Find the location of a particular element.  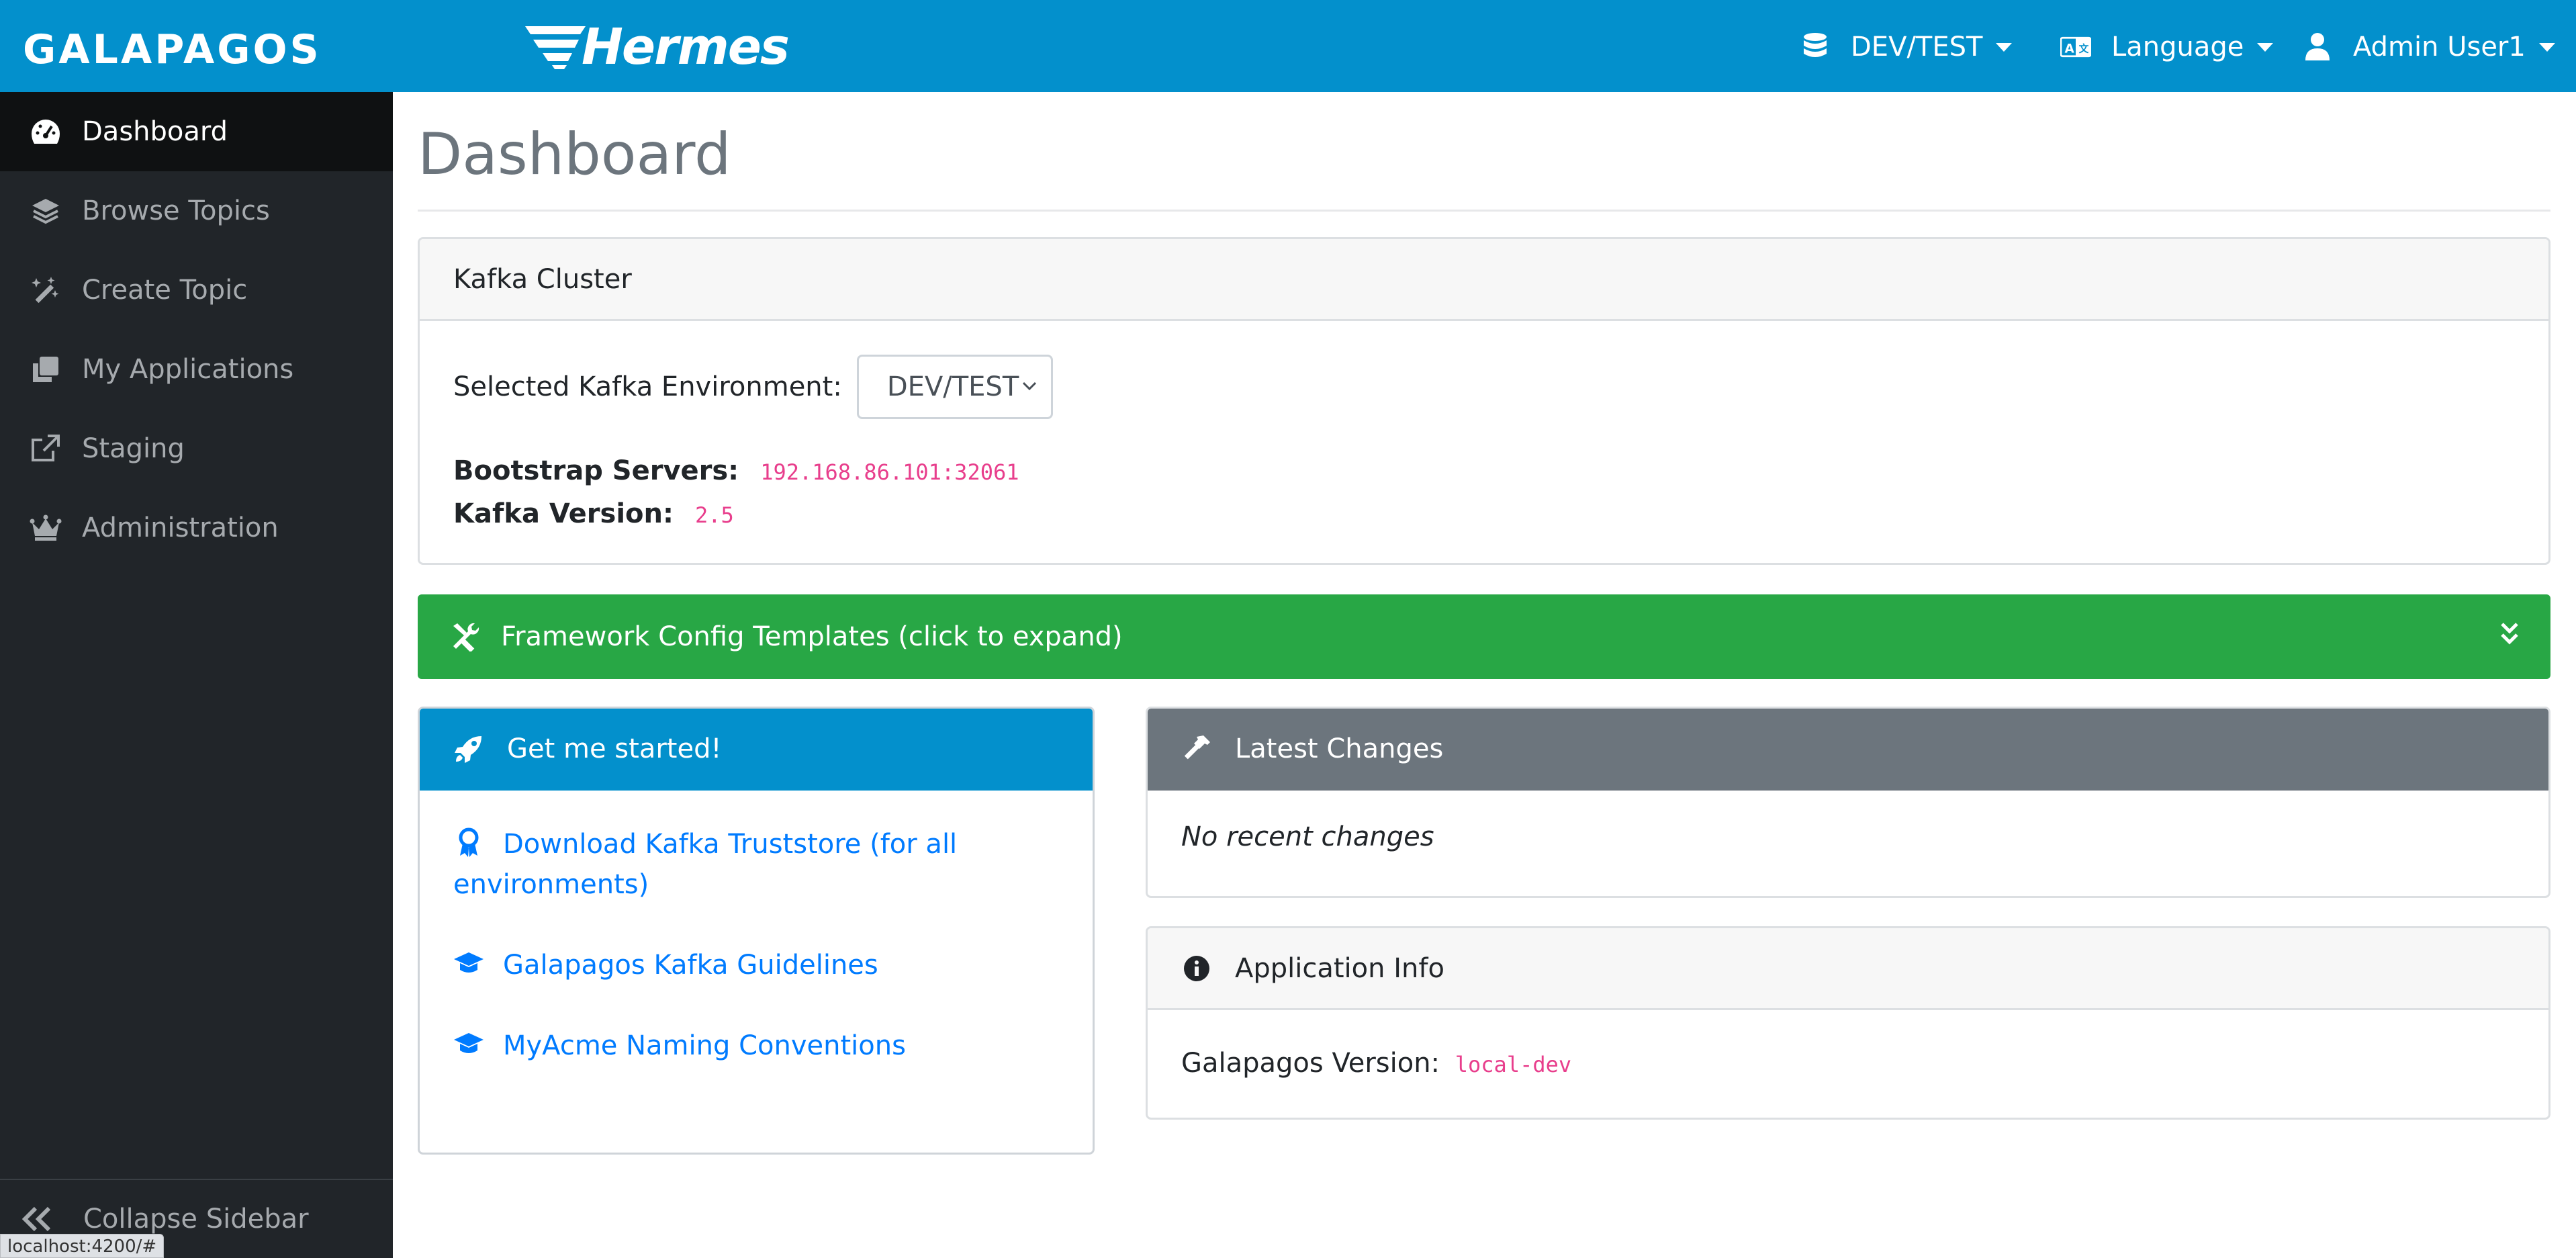

naming-conventions-link: MyAcme Naming Conventions is located at coordinates (679, 1046).